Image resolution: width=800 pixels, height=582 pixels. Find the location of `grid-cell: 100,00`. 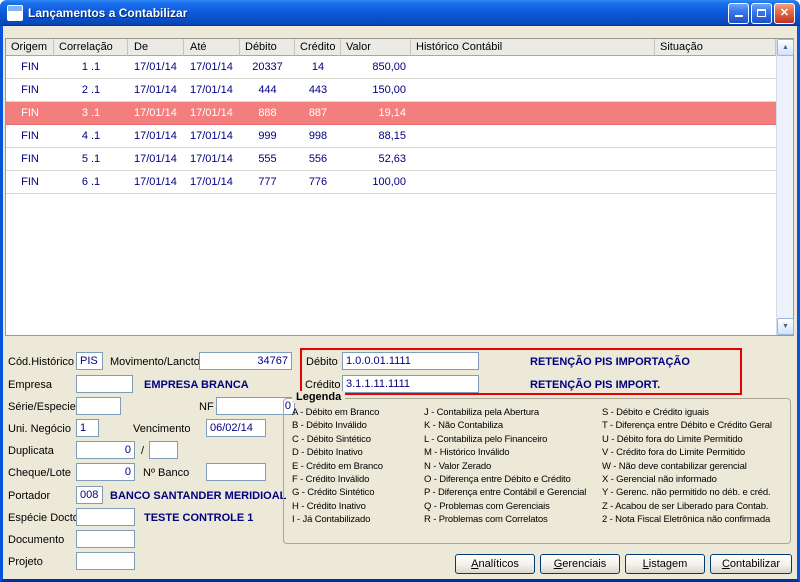

grid-cell: 100,00 is located at coordinates (389, 182).